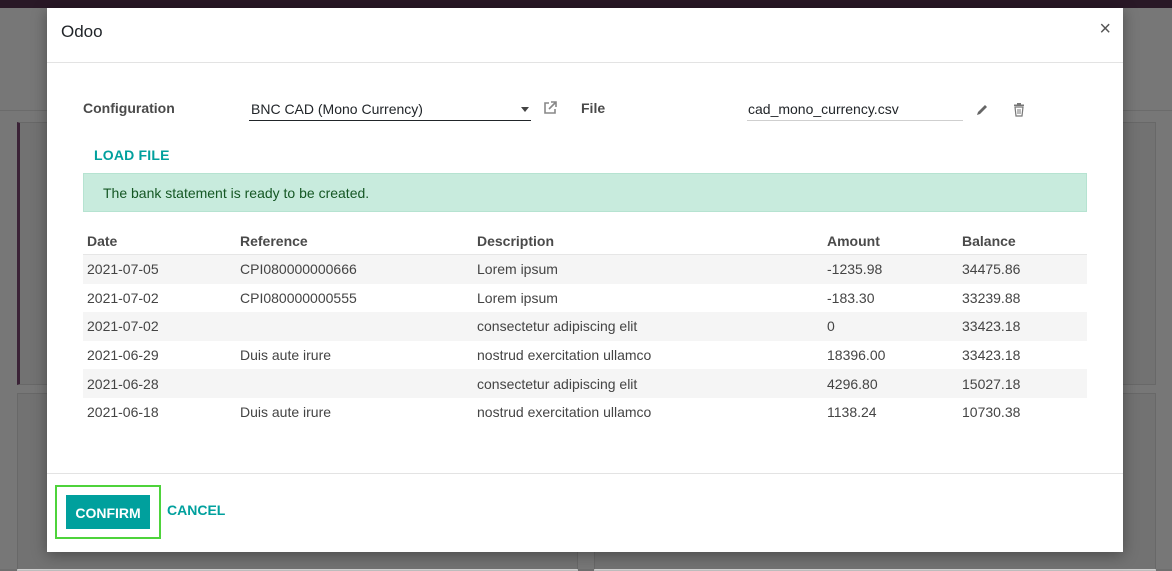  What do you see at coordinates (585, 35) in the screenshot?
I see `modal-header: Odoo ×` at bounding box center [585, 35].